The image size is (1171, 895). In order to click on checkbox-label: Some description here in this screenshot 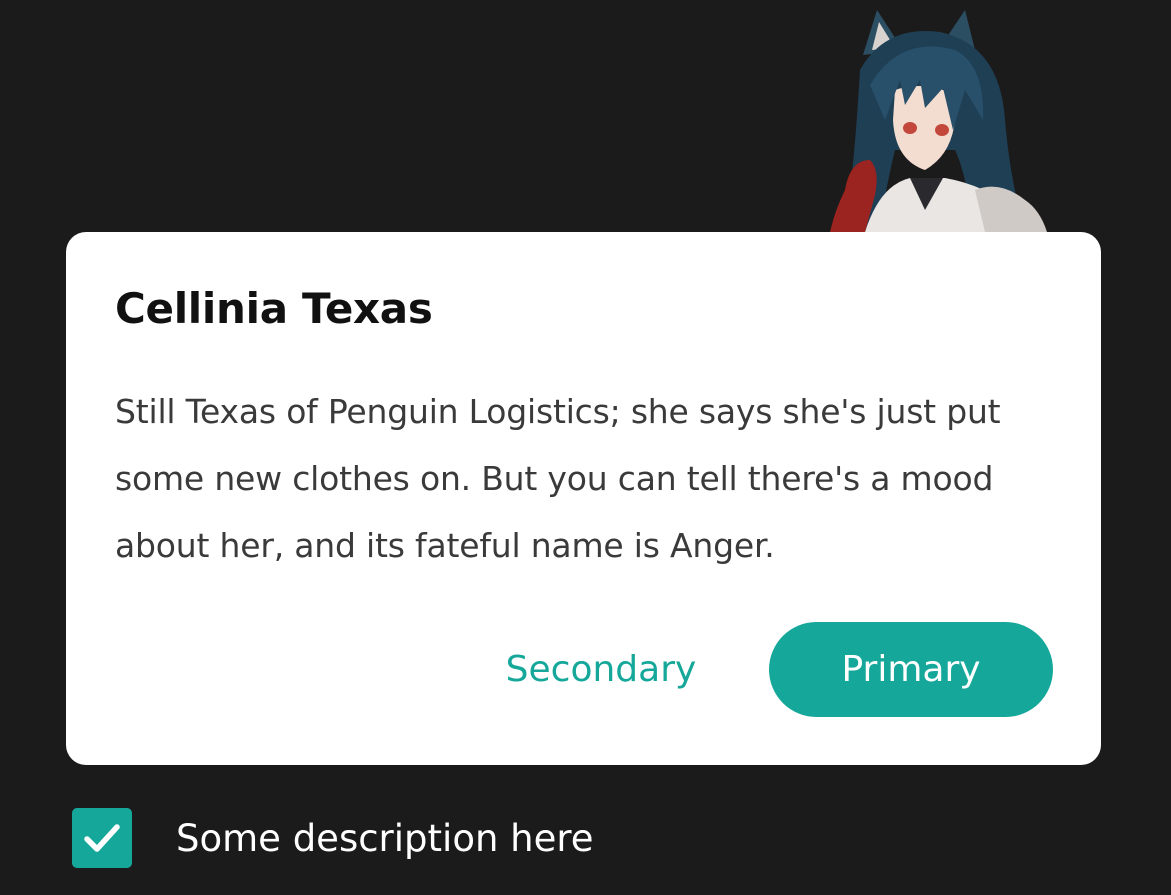, I will do `click(385, 838)`.